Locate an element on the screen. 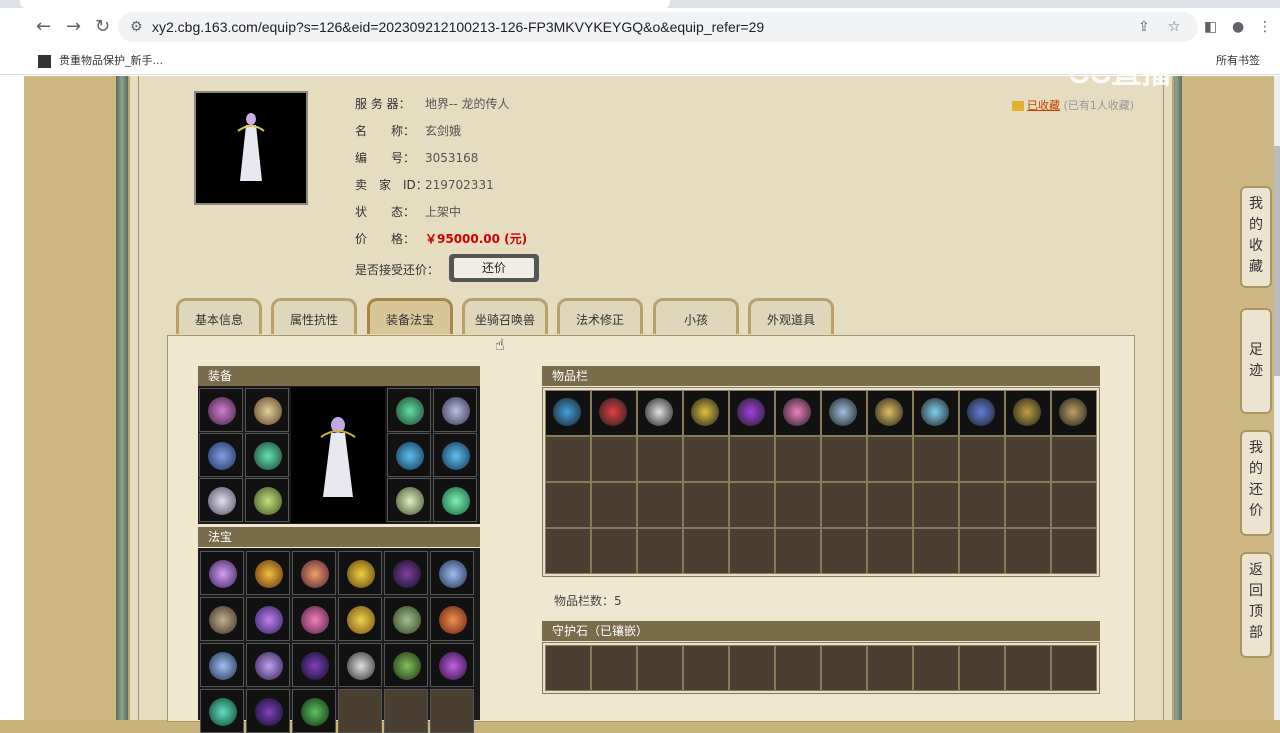  tab-appearance: 外观道具 is located at coordinates (791, 316).